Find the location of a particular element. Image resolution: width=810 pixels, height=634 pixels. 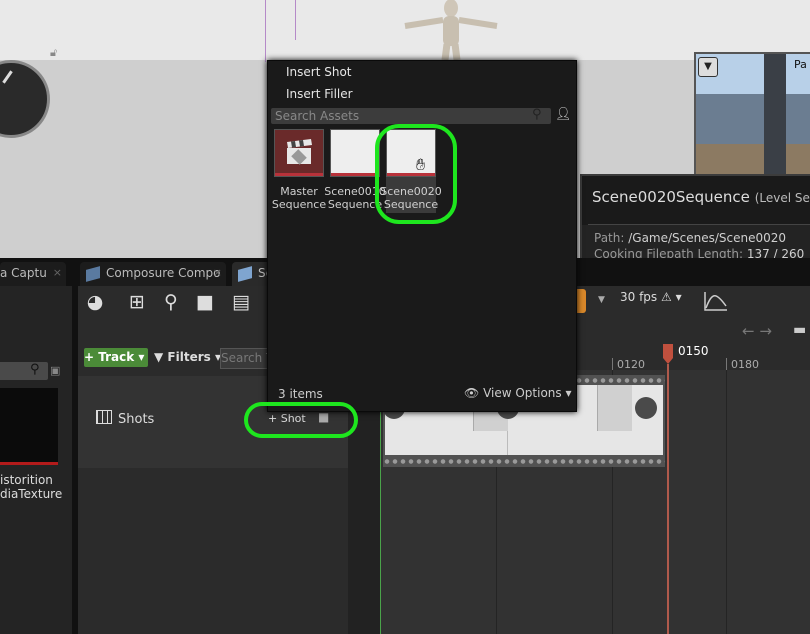

highlight-scene0020 is located at coordinates (416, 174).